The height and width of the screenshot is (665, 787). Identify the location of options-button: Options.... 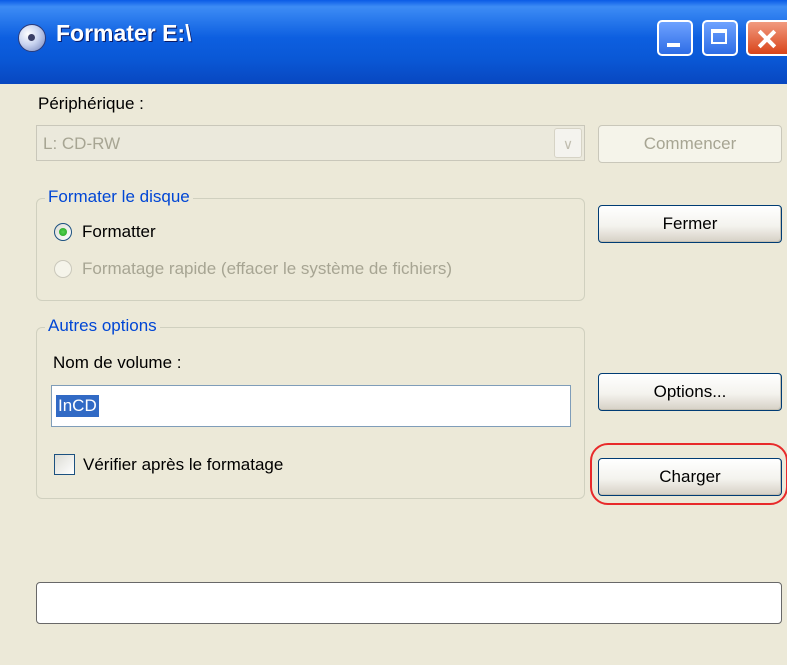
(690, 392).